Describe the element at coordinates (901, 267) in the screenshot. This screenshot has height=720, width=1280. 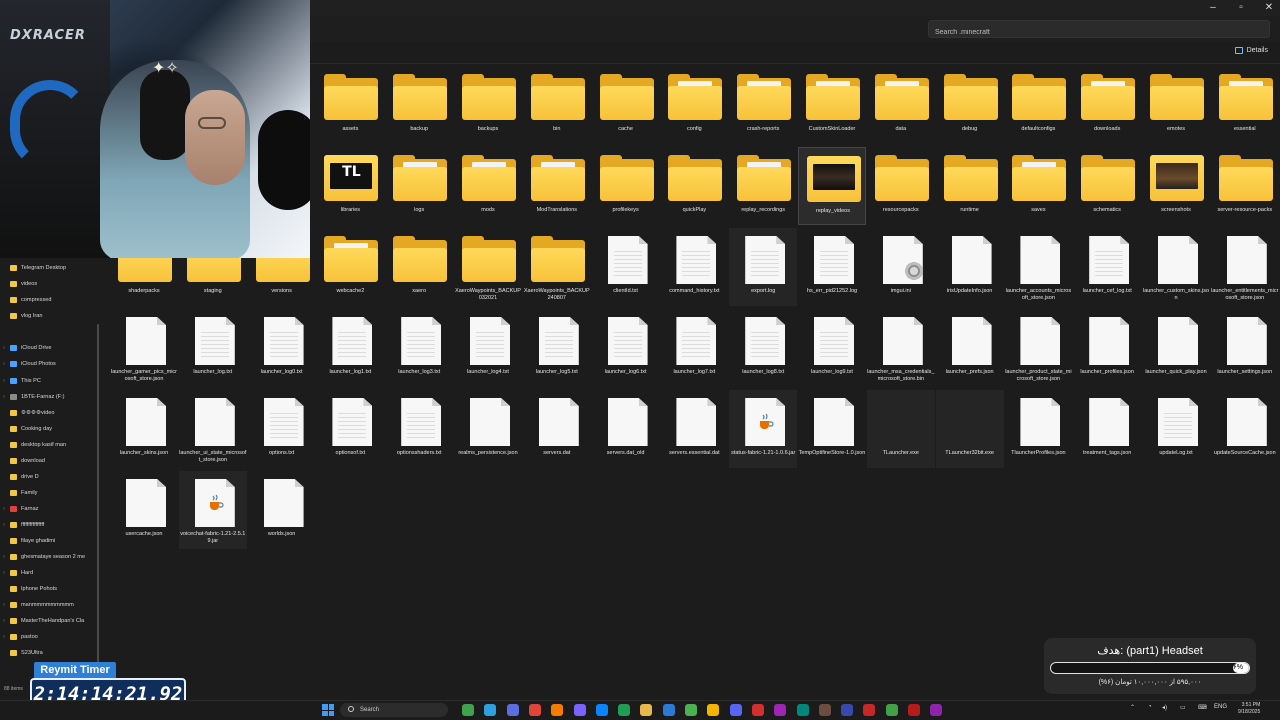
I see `file-item: imgui.ini` at that location.